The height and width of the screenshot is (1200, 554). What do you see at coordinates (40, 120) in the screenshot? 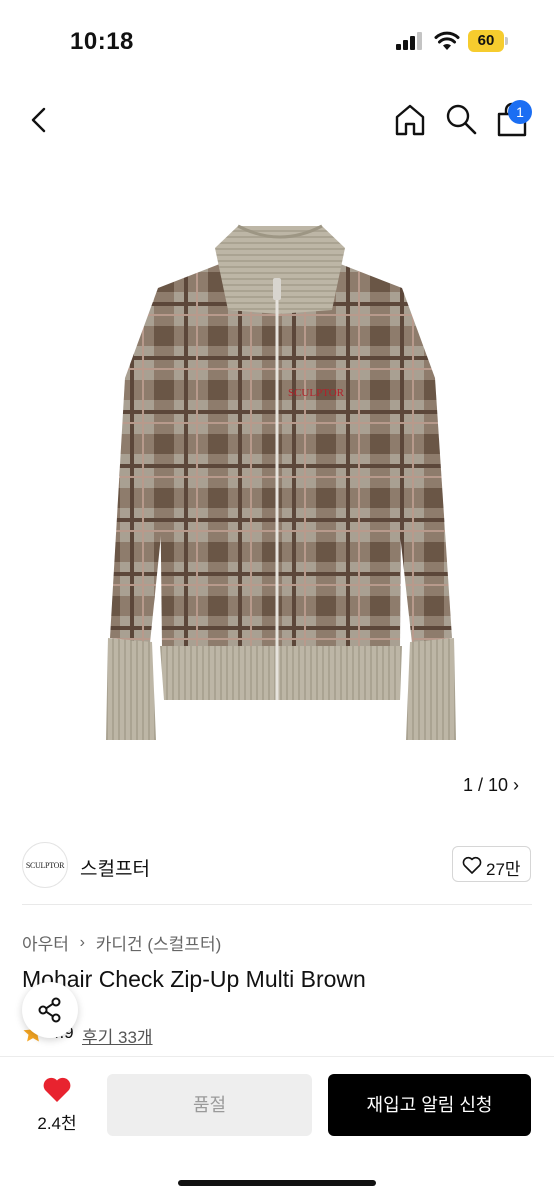
I see `back-icon` at bounding box center [40, 120].